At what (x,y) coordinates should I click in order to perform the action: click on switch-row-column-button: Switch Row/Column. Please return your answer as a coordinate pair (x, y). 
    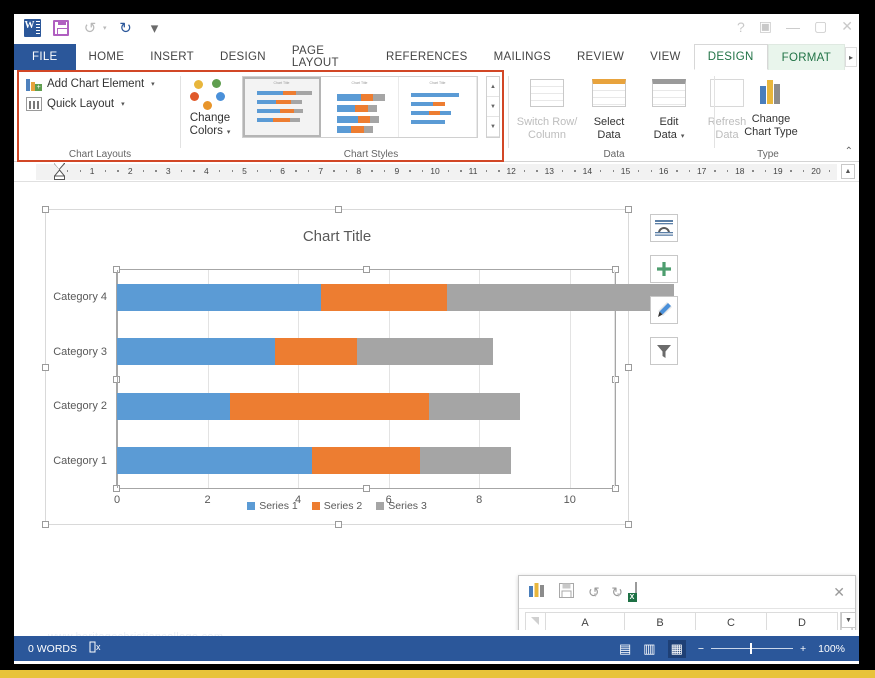
    Looking at the image, I should click on (547, 109).